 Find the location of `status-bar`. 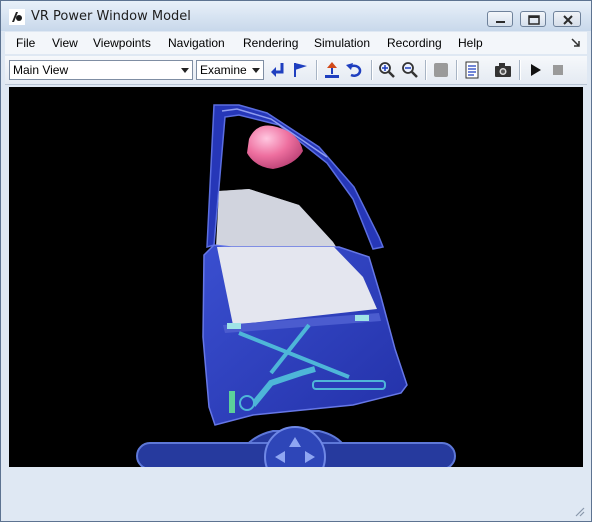

status-bar is located at coordinates (296, 507).